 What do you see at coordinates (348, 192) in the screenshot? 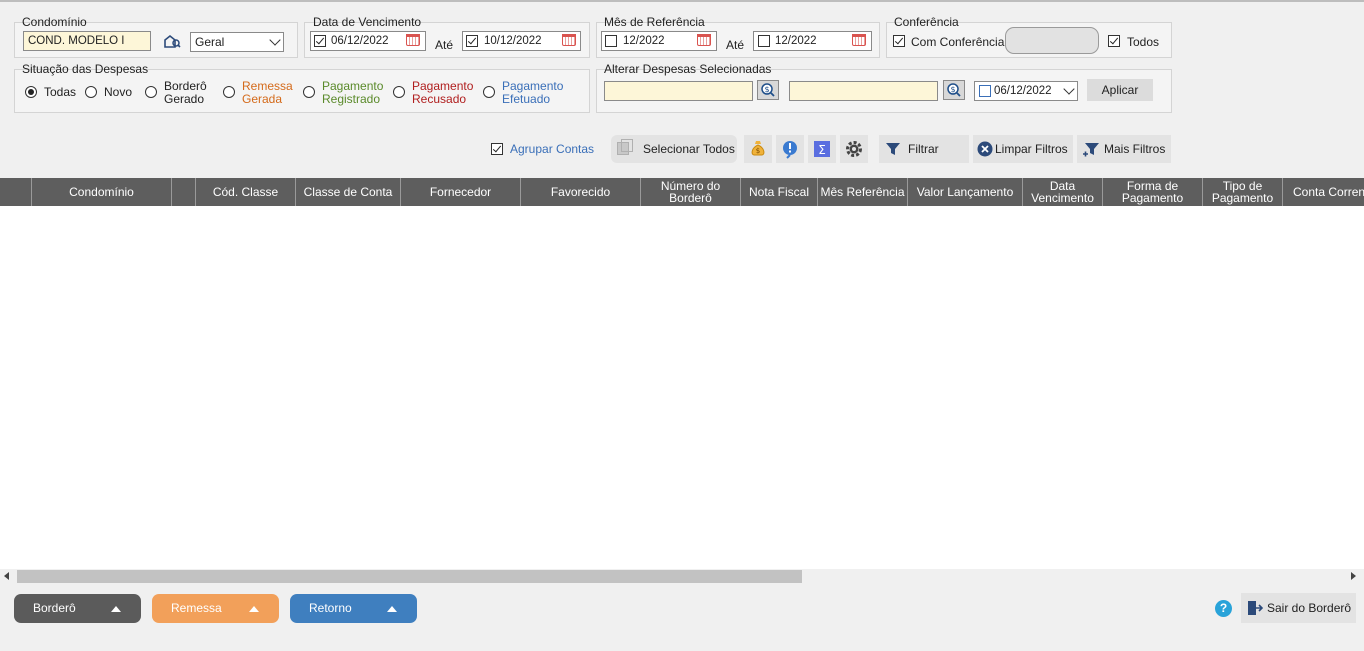
I see `grid-column-header: Classe de Conta` at bounding box center [348, 192].